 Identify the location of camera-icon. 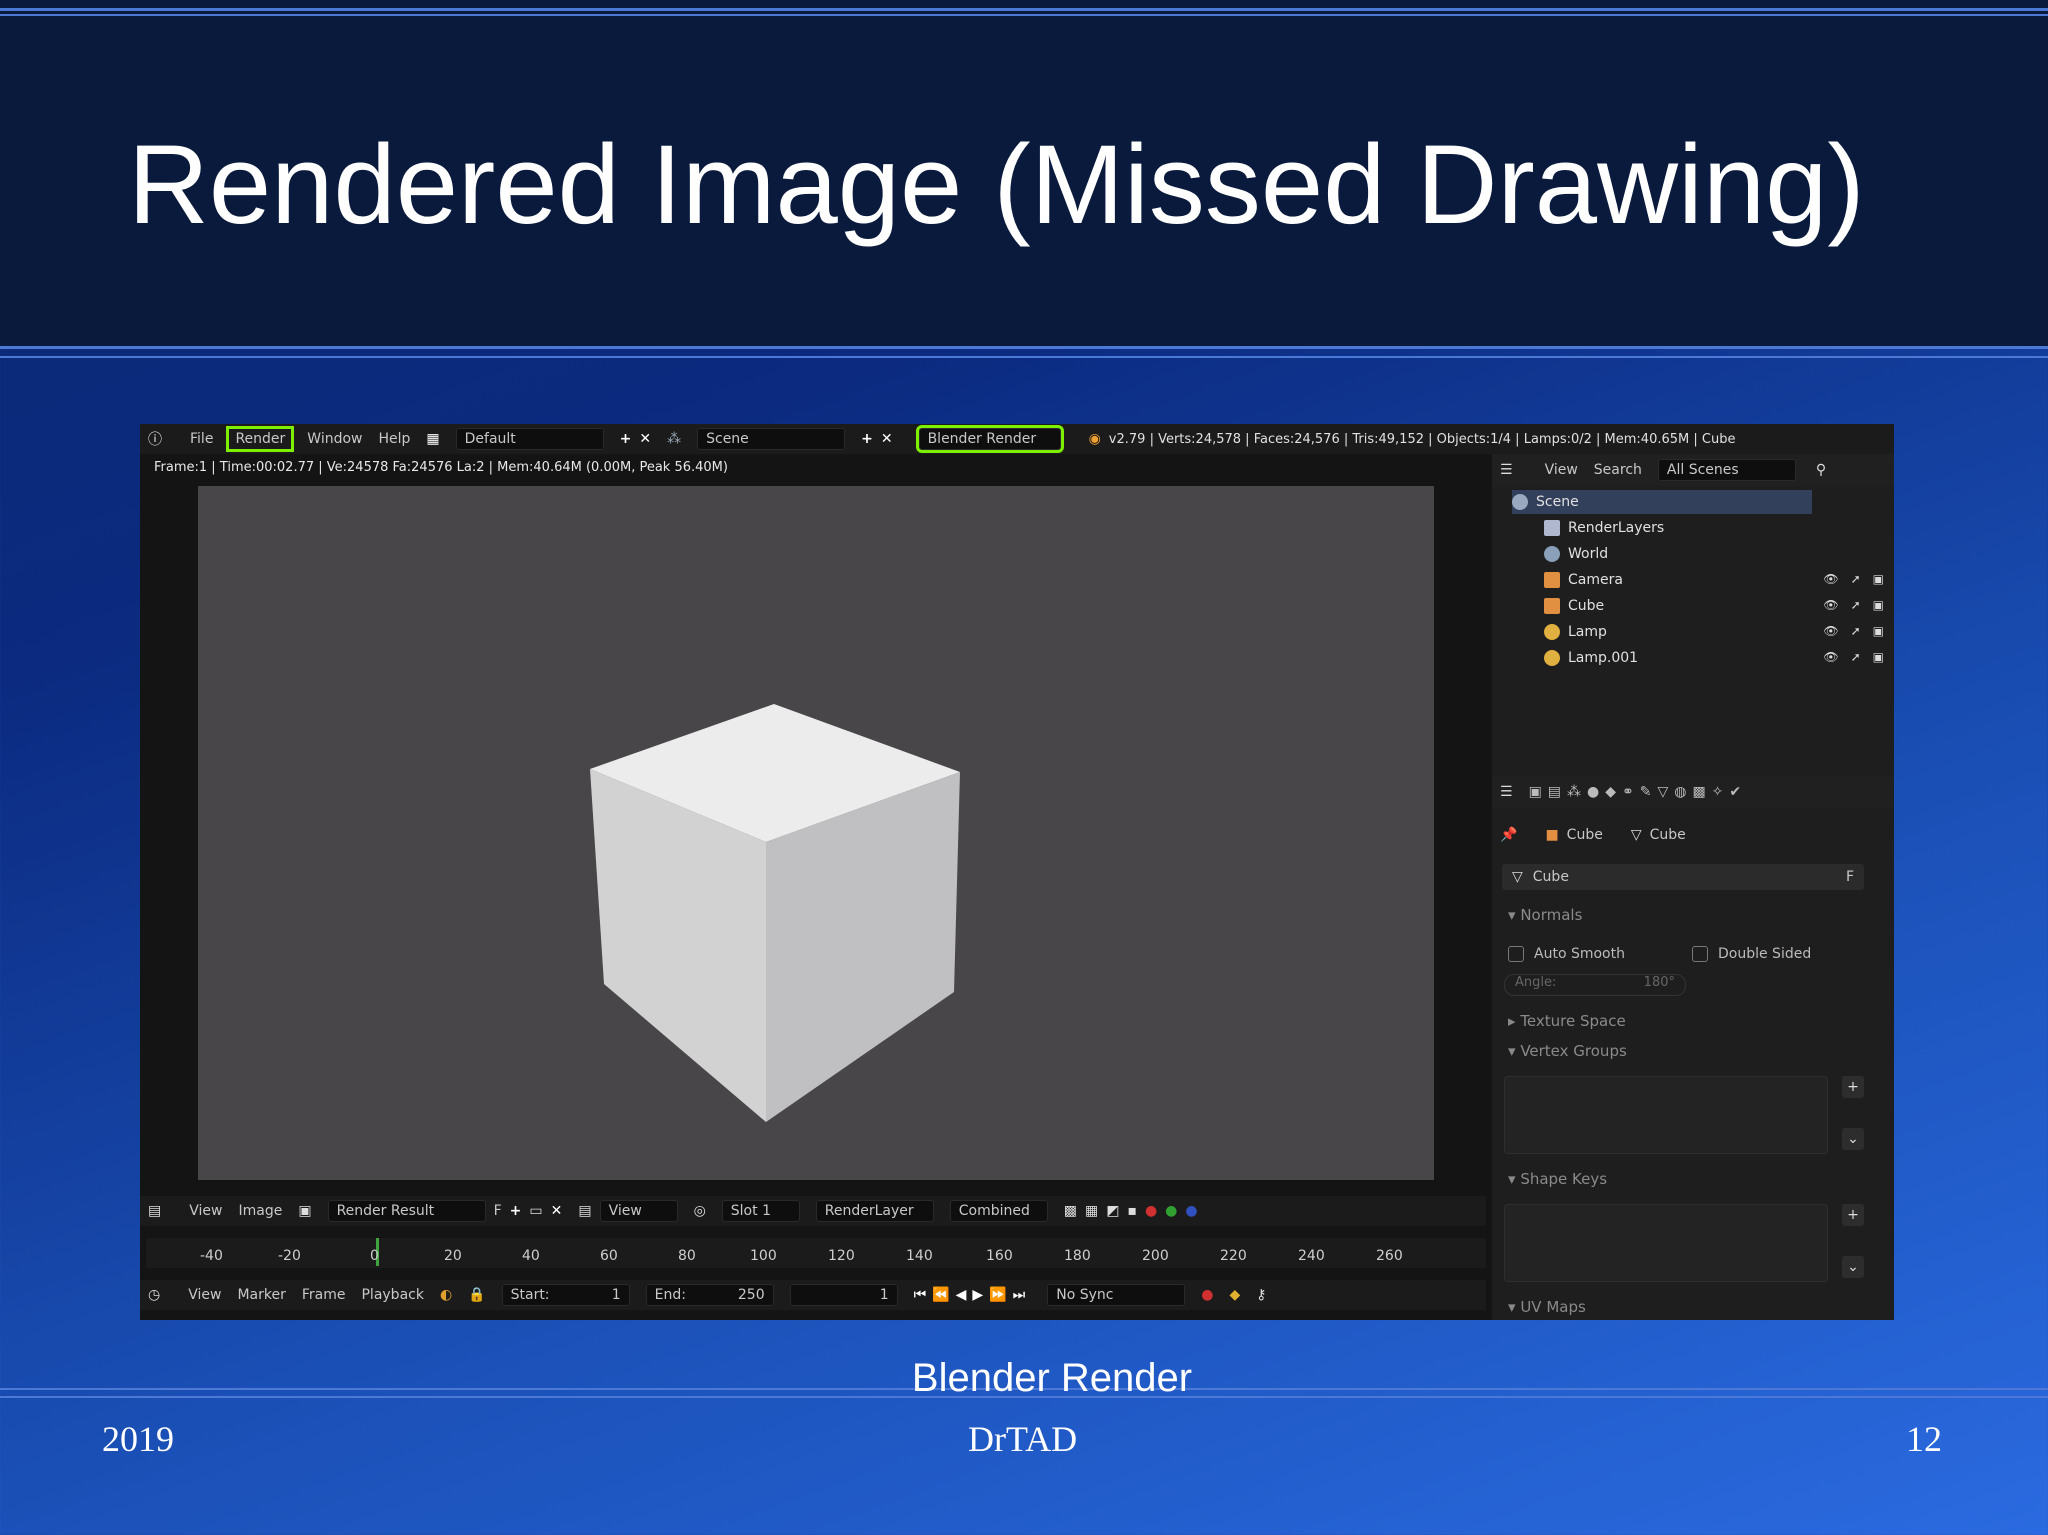
(1552, 580).